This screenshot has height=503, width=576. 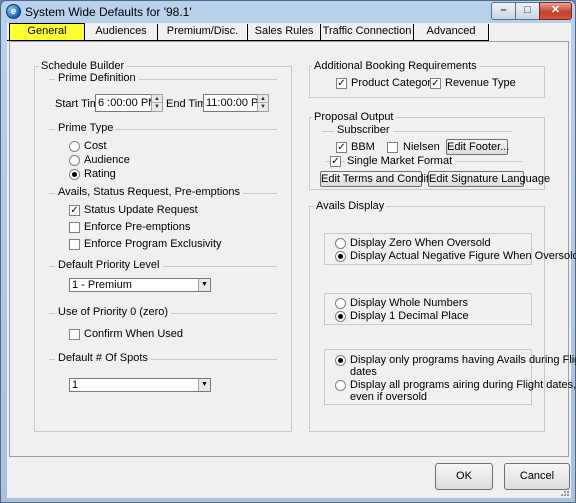 I want to click on end-time-spinner: ▲ ▼, so click(x=263, y=103).